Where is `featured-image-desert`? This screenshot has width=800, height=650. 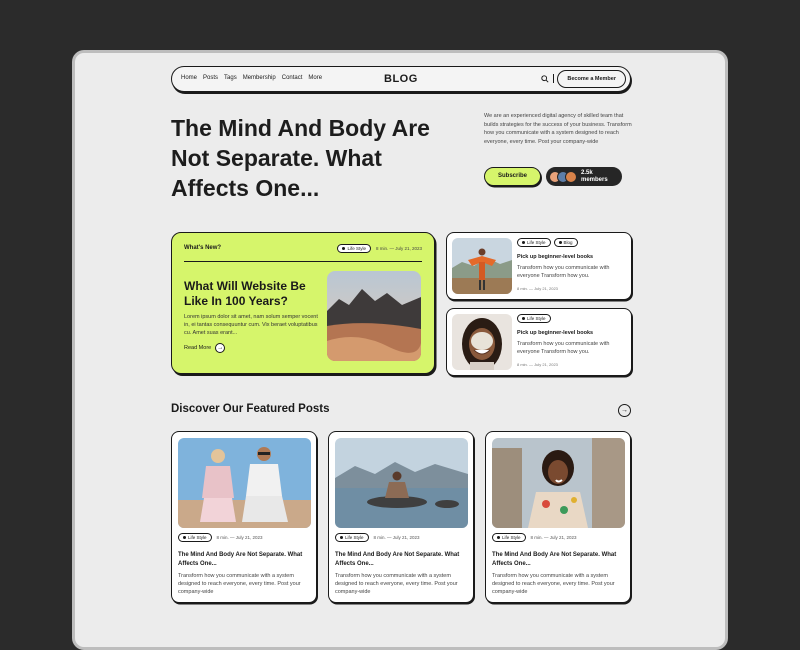 featured-image-desert is located at coordinates (374, 316).